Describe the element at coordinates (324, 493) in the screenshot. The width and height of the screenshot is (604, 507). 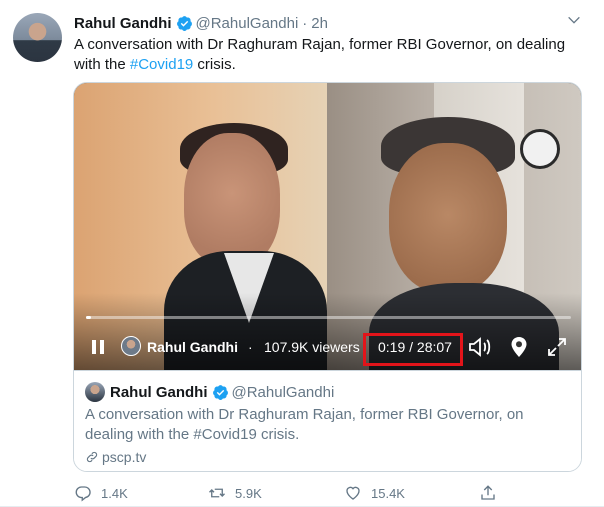
I see `tweet-actions: 1.4K 5.9K 15.4K` at that location.